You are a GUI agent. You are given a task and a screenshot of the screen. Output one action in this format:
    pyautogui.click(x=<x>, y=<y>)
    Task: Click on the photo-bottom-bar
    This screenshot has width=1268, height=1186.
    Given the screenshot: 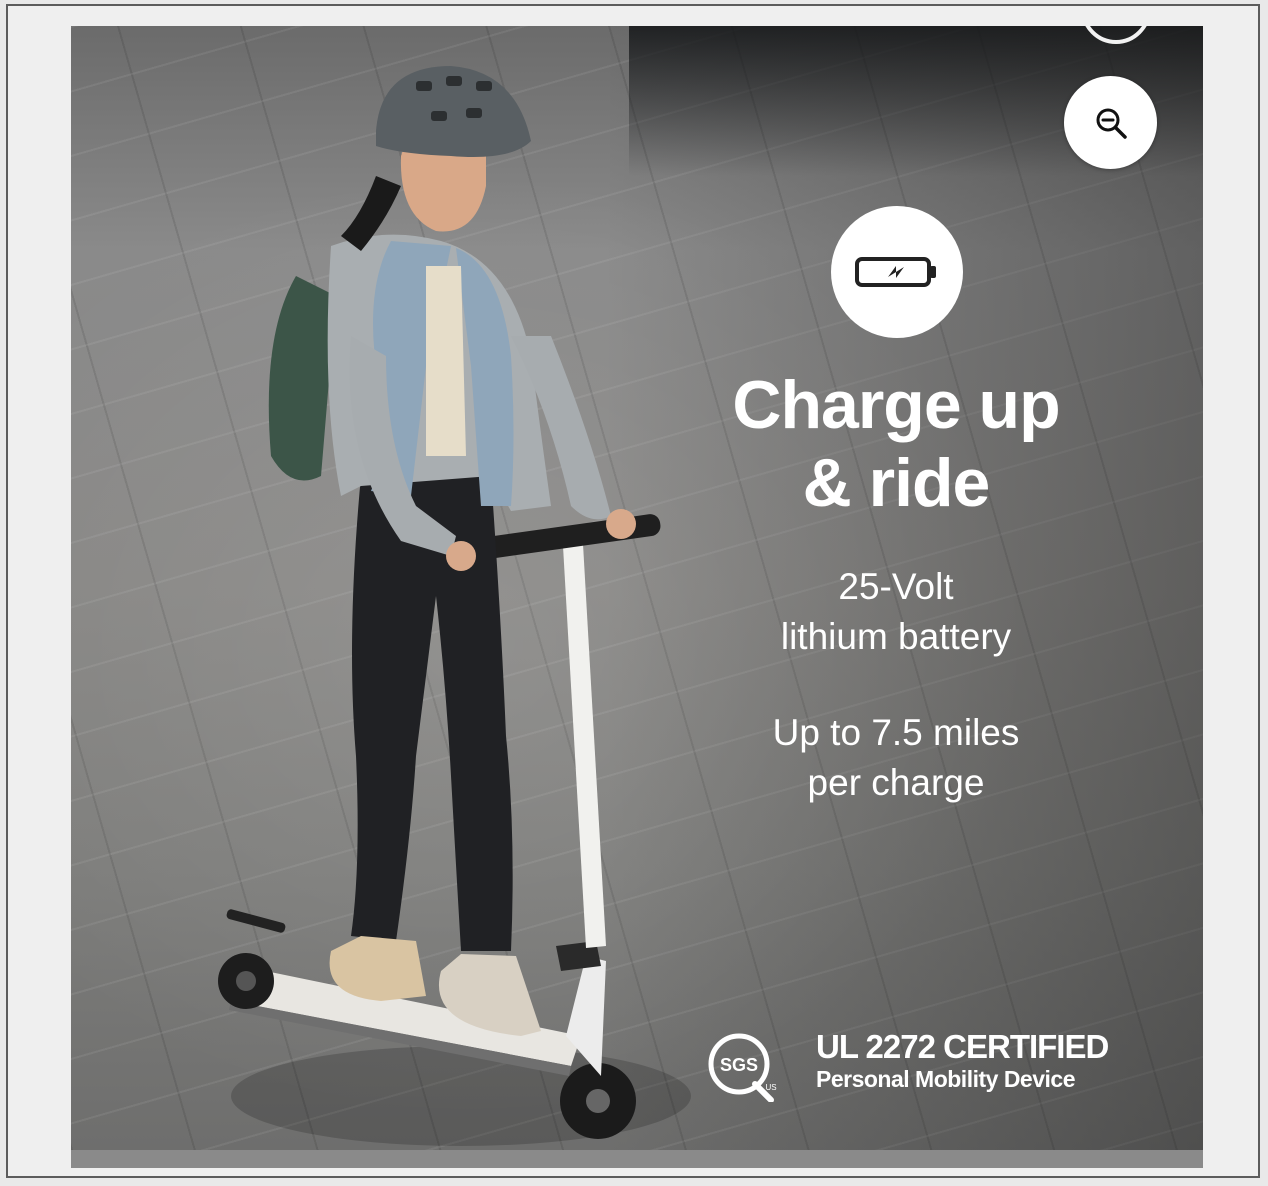 What is the action you would take?
    pyautogui.click(x=637, y=1159)
    